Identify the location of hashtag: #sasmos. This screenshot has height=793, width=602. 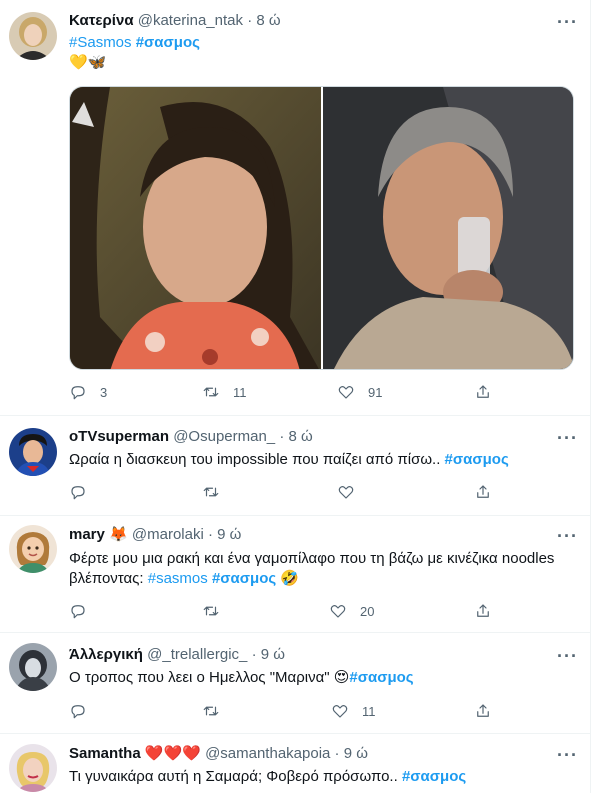
(178, 578).